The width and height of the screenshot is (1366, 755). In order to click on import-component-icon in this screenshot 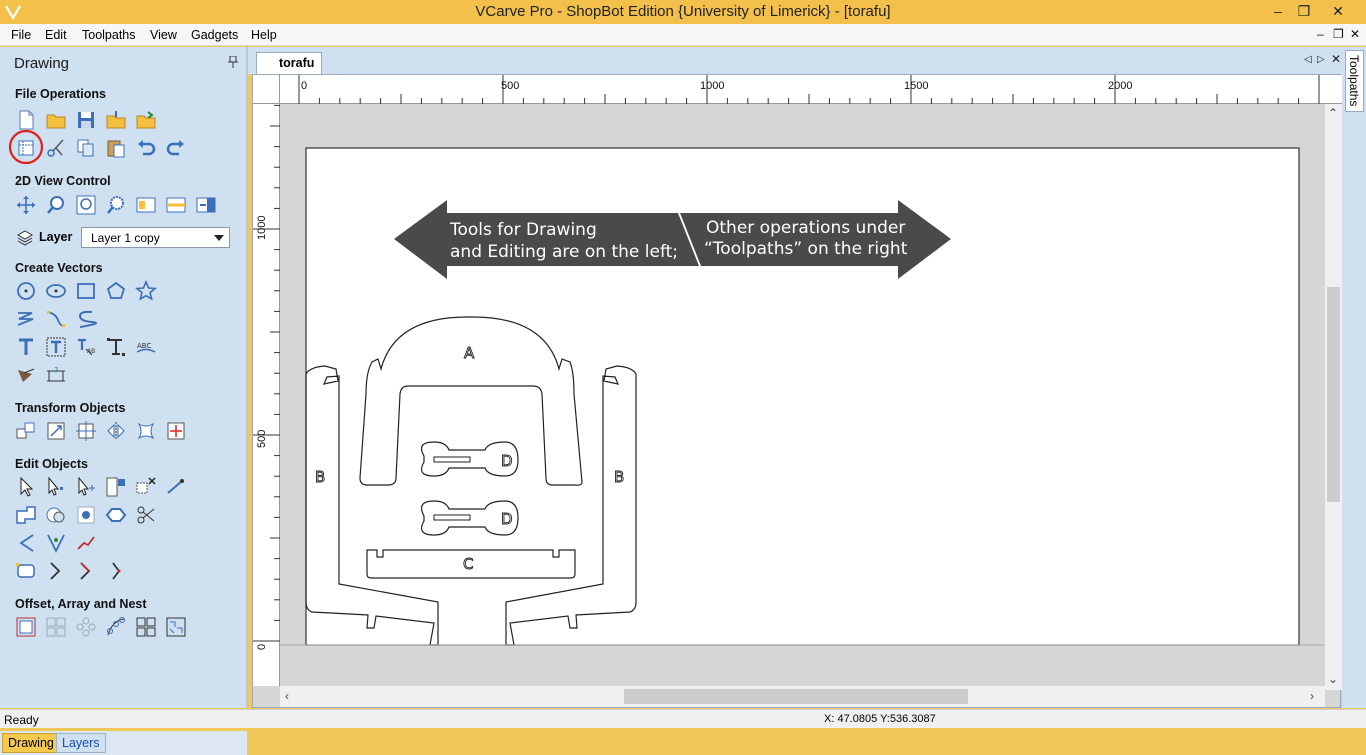, I will do `click(146, 120)`.